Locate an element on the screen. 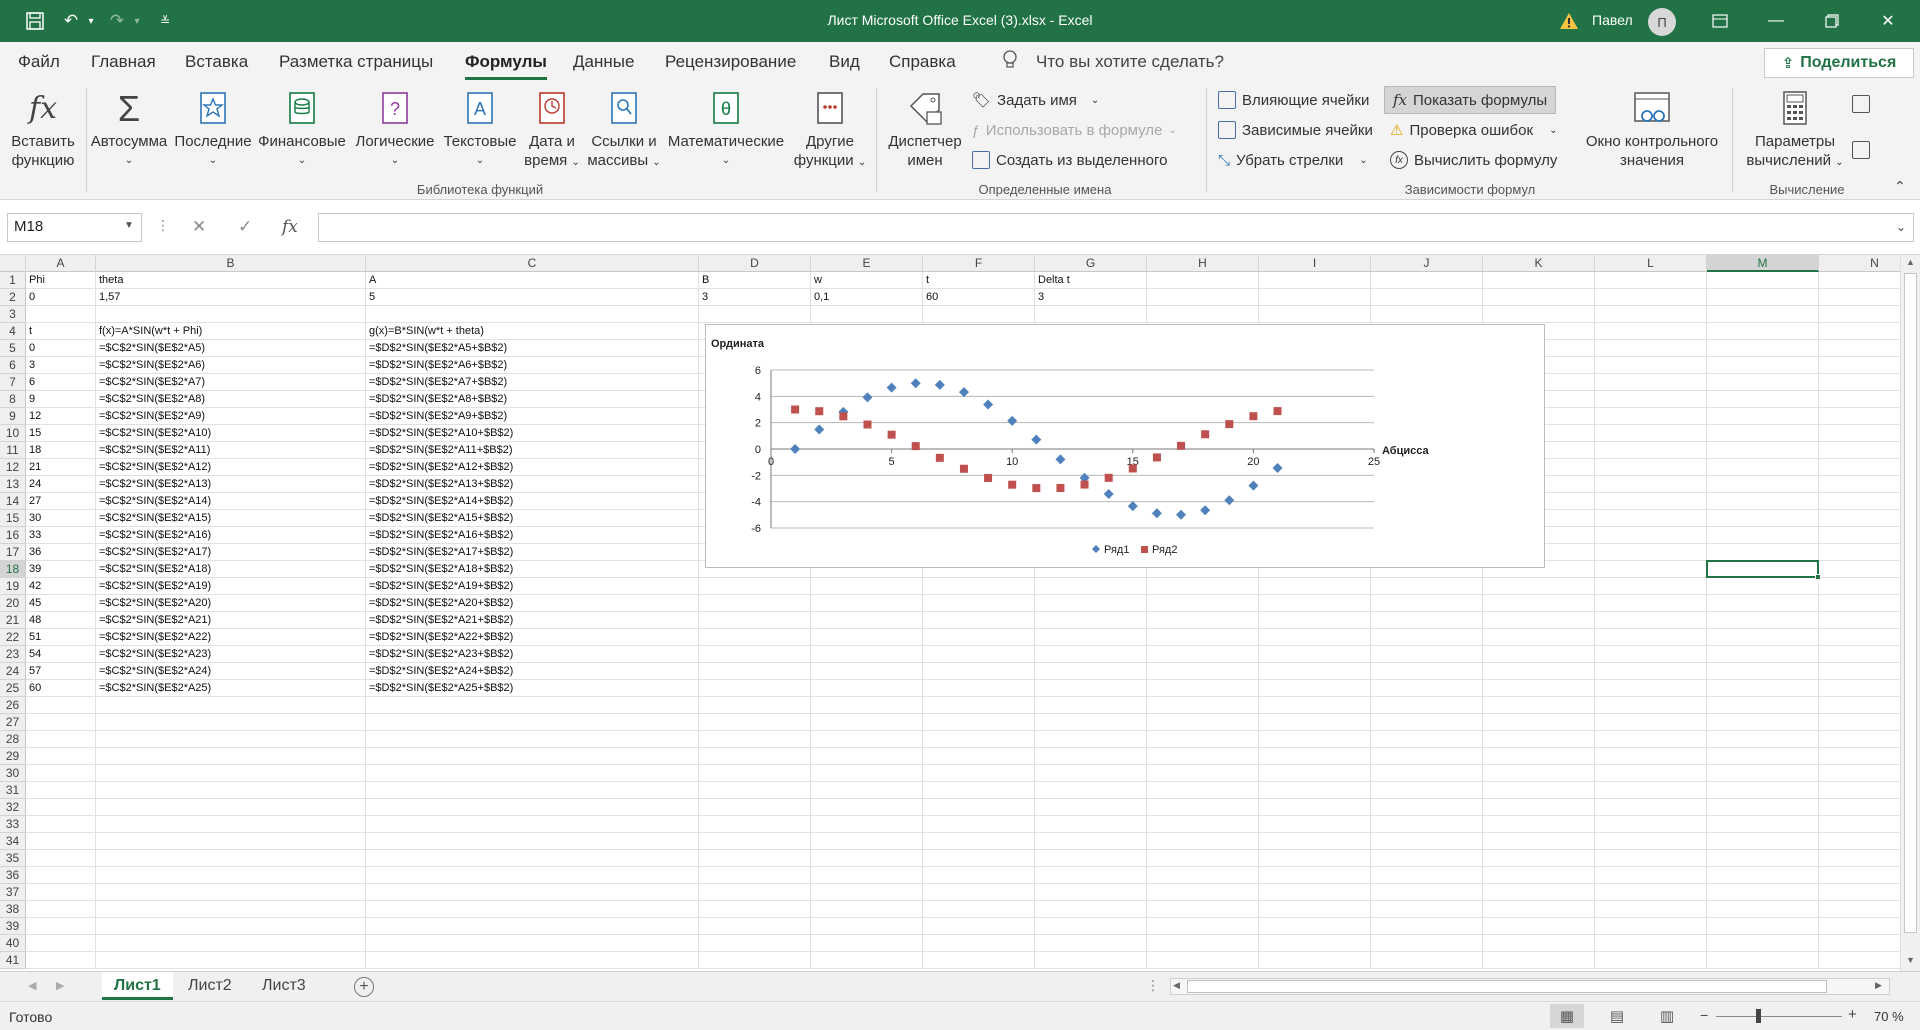  column-header: D is located at coordinates (755, 263).